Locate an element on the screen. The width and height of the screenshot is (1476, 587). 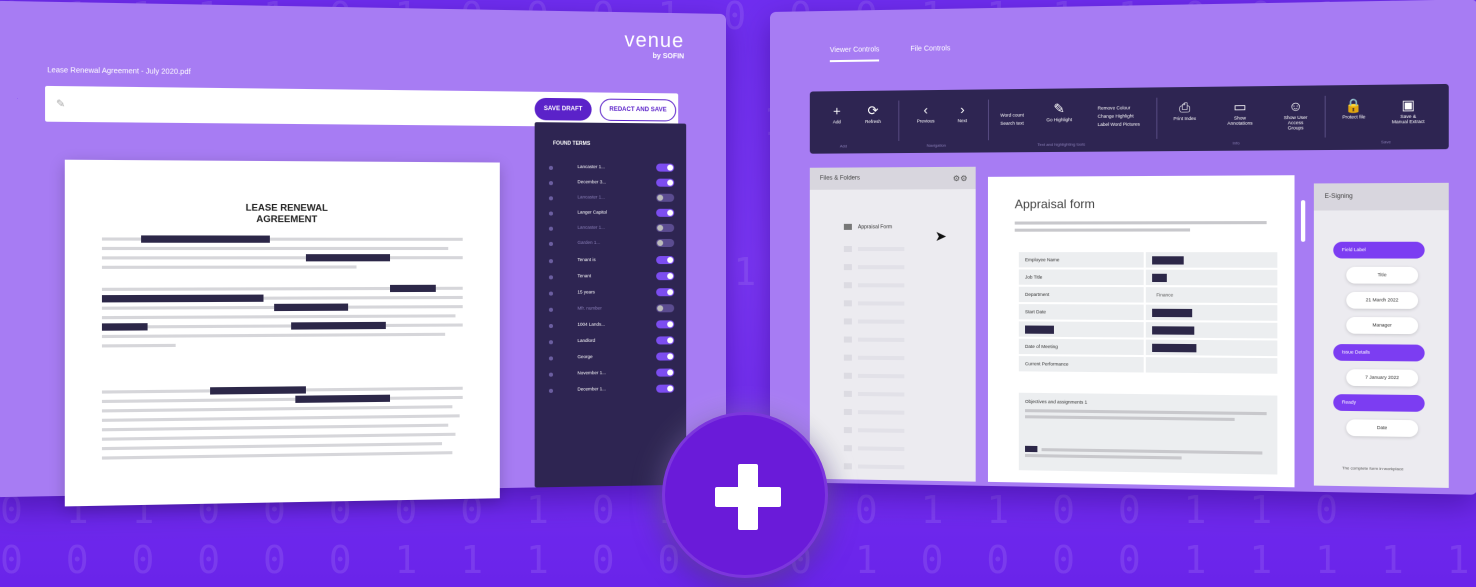
lock-icon: 🔒 is located at coordinates (1354, 105).